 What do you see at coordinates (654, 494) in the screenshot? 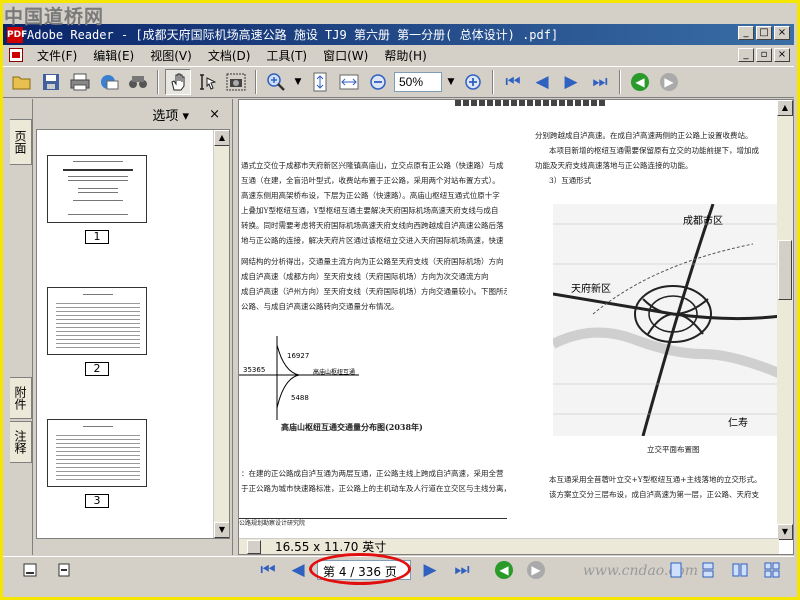
I see `body-text-line: 该方案立交分三层布设，成自泸高速为第一层，正公路、天府支` at bounding box center [654, 494].